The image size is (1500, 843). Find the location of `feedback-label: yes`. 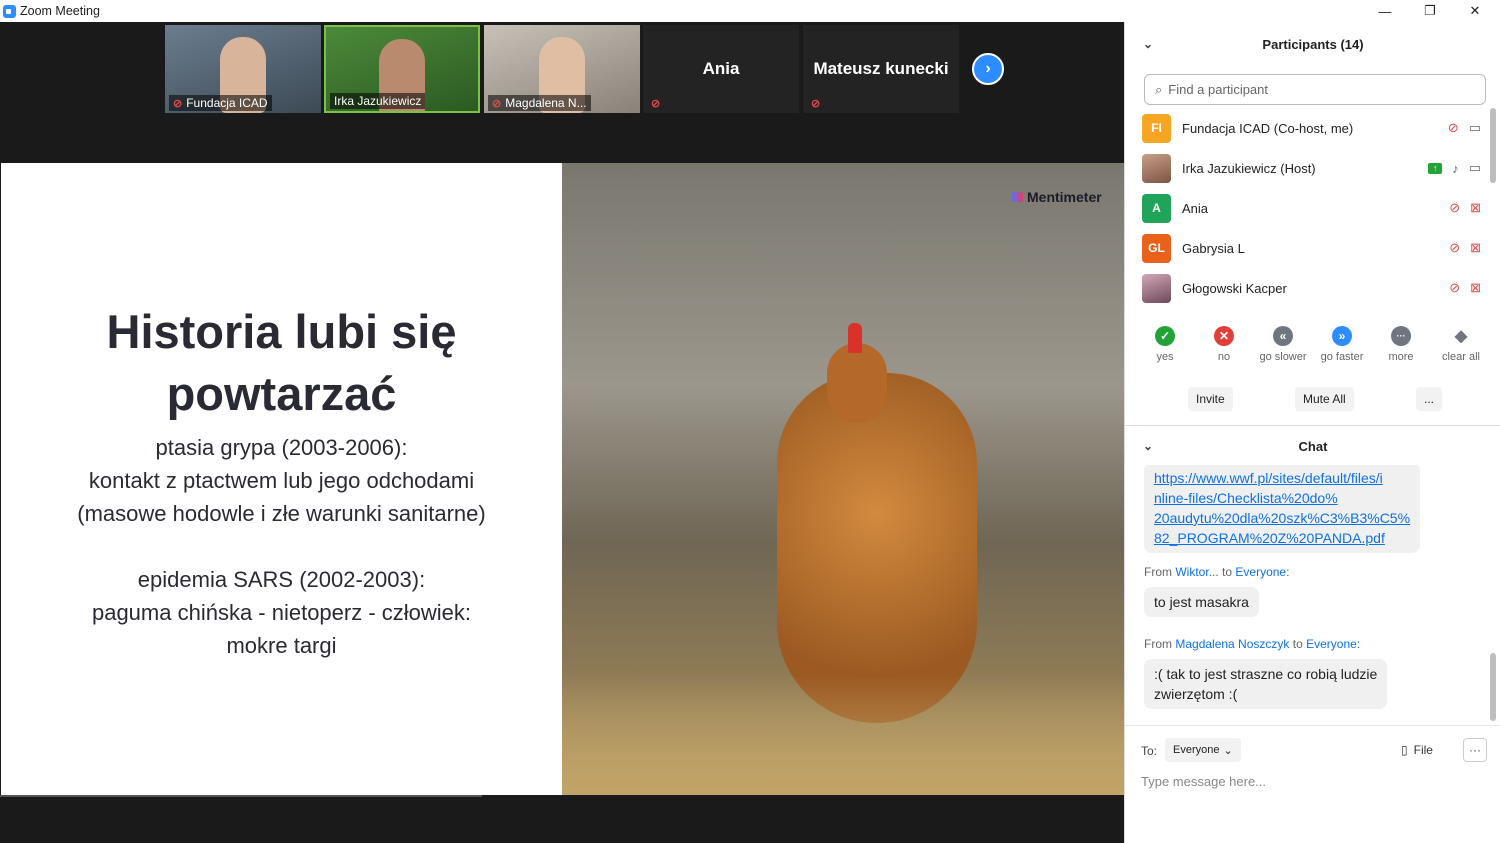

feedback-label: yes is located at coordinates (1165, 357).